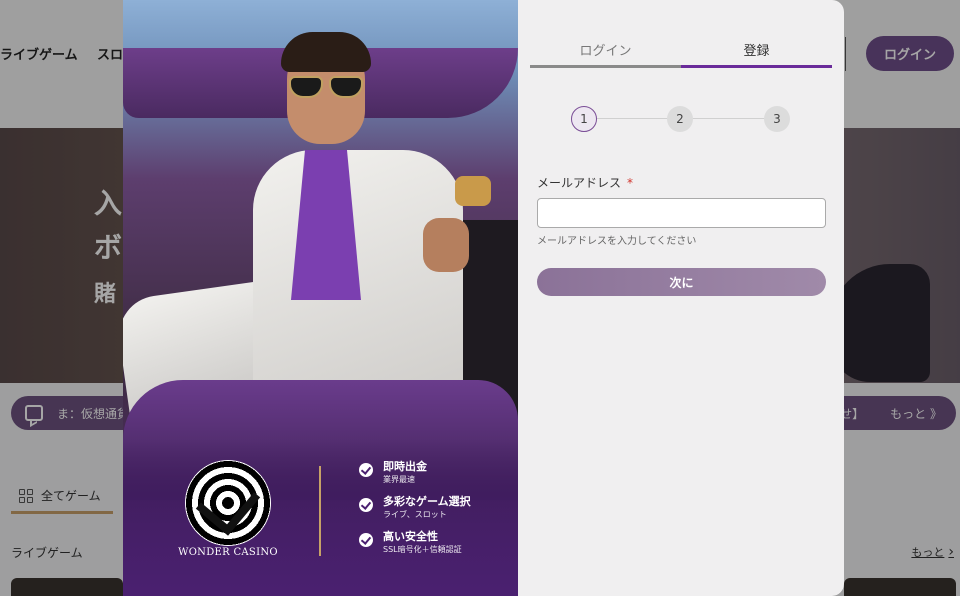  What do you see at coordinates (681, 213) in the screenshot?
I see `email-field` at bounding box center [681, 213].